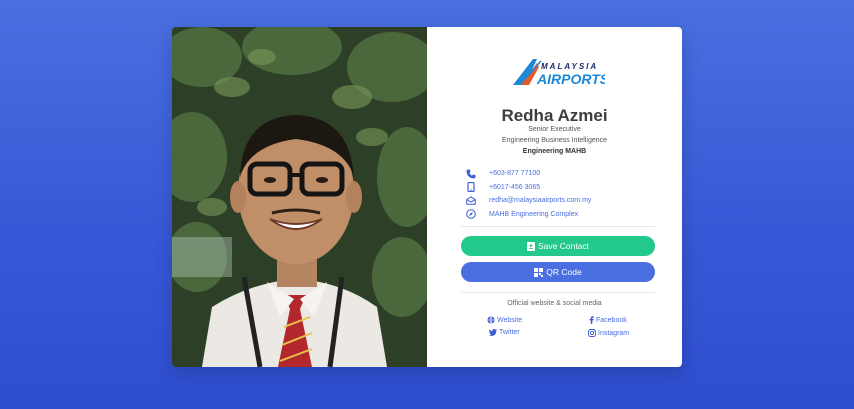 The width and height of the screenshot is (854, 409). Describe the element at coordinates (491, 320) in the screenshot. I see `globe-icon` at that location.